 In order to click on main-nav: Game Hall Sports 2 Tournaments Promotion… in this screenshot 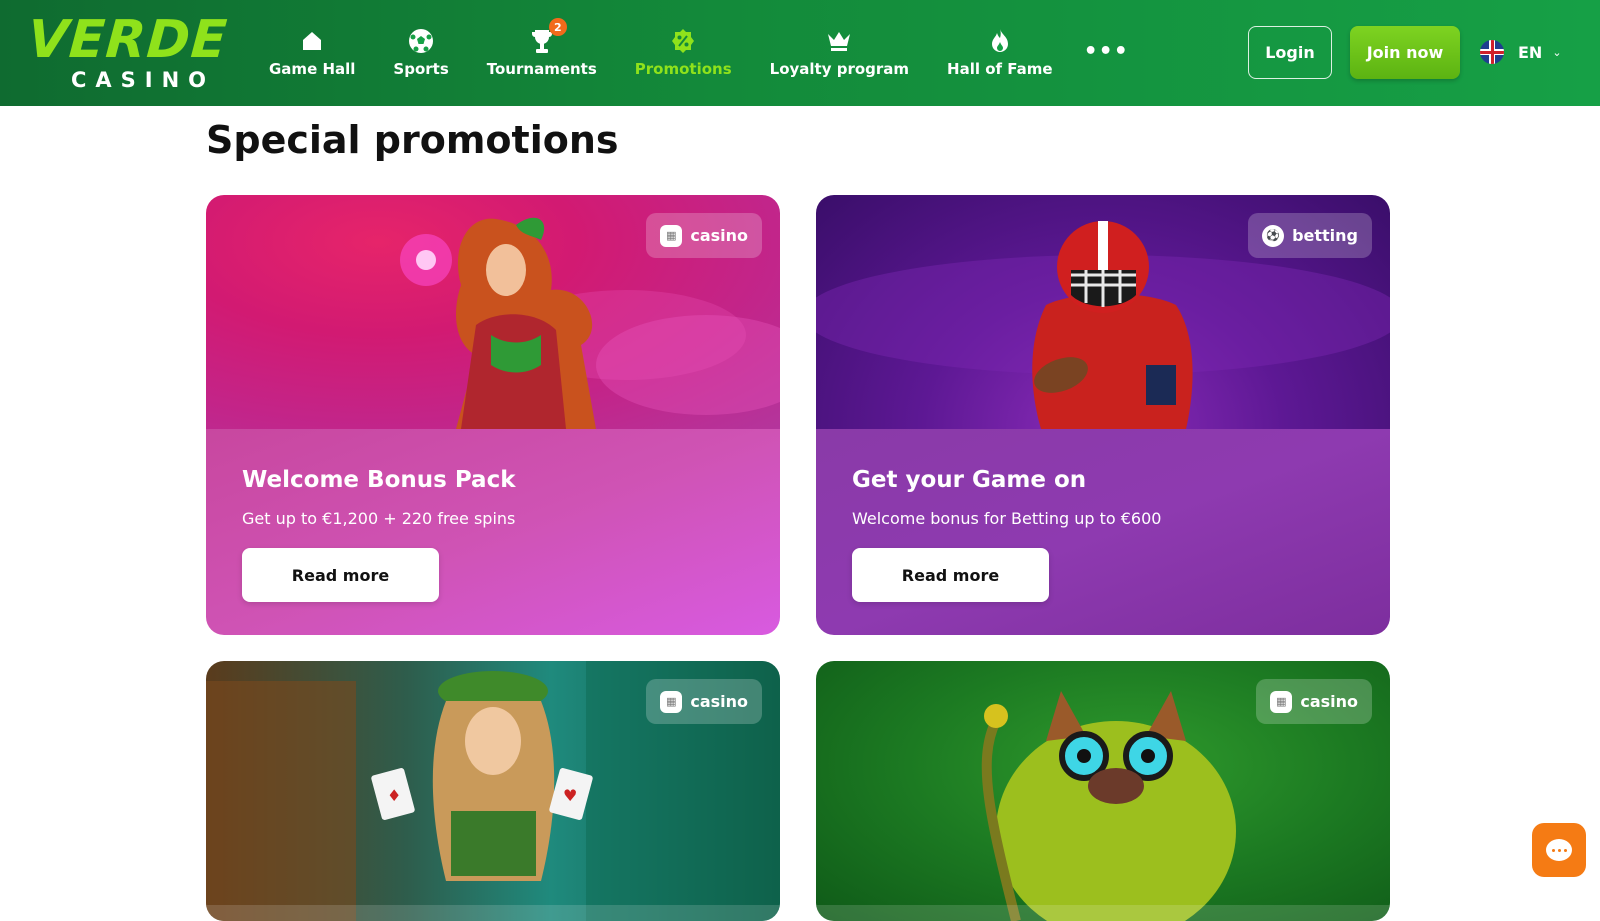, I will do `click(695, 53)`.